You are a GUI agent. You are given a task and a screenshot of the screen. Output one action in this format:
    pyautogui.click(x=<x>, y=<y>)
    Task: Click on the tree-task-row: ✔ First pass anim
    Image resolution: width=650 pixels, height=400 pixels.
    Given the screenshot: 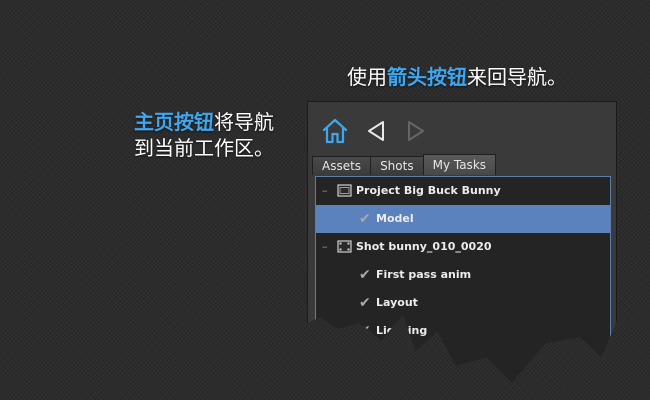 What is the action you would take?
    pyautogui.click(x=463, y=275)
    